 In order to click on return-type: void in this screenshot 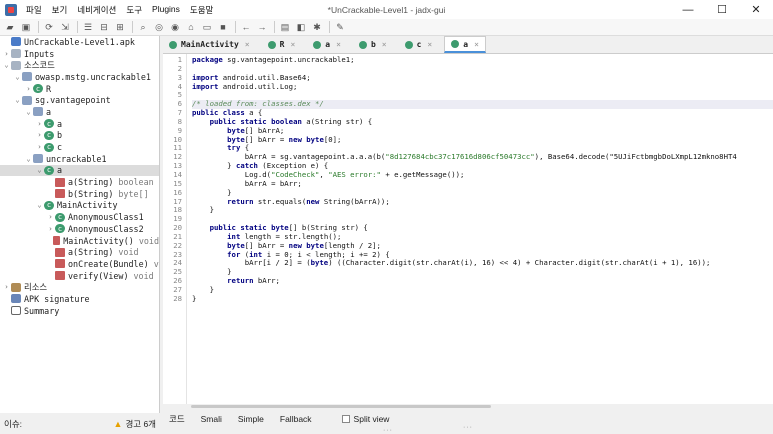, I will do `click(128, 252)`.